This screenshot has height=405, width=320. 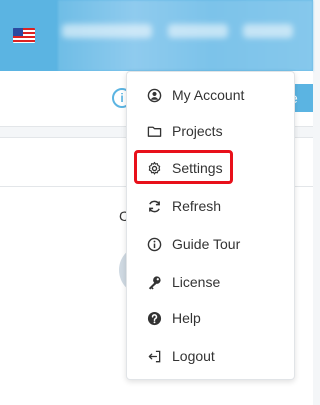 I want to click on help-icon, so click(x=154, y=318).